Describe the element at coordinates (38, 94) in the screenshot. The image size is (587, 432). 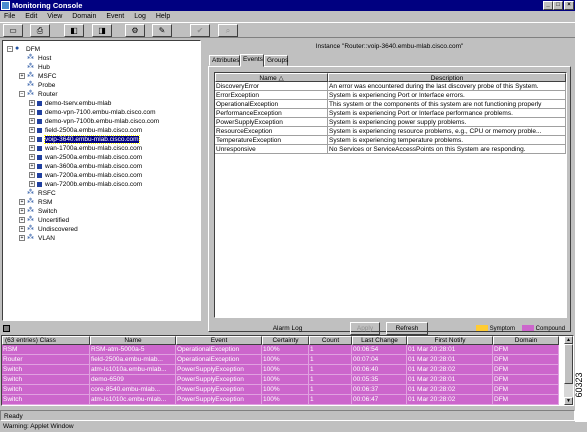
I see `tree-item: − ⁂ Router` at that location.